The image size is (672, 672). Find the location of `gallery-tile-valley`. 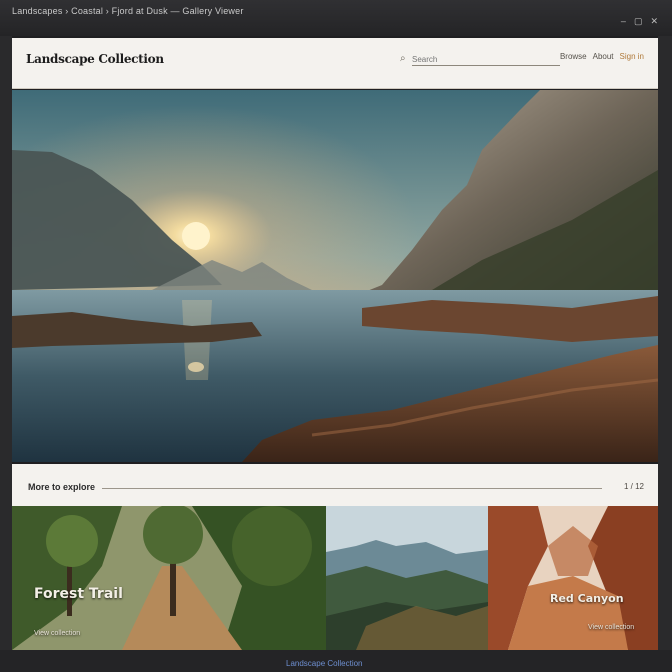

gallery-tile-valley is located at coordinates (407, 578).